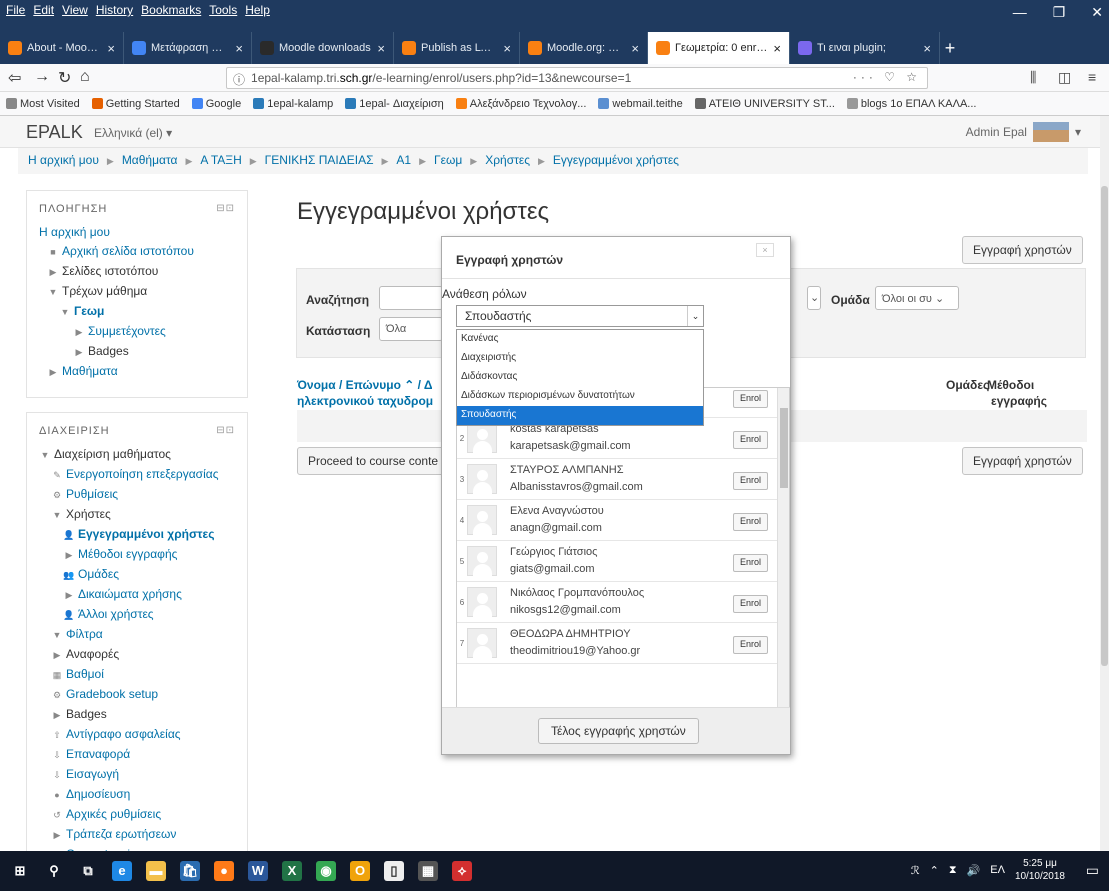  I want to click on excel-icon: X, so click(292, 871).